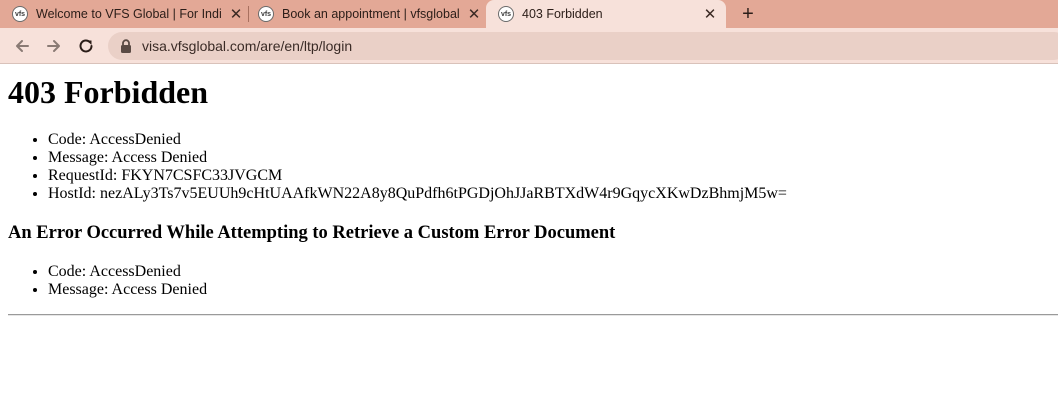  Describe the element at coordinates (748, 14) in the screenshot. I see `new-tab-button: +` at that location.